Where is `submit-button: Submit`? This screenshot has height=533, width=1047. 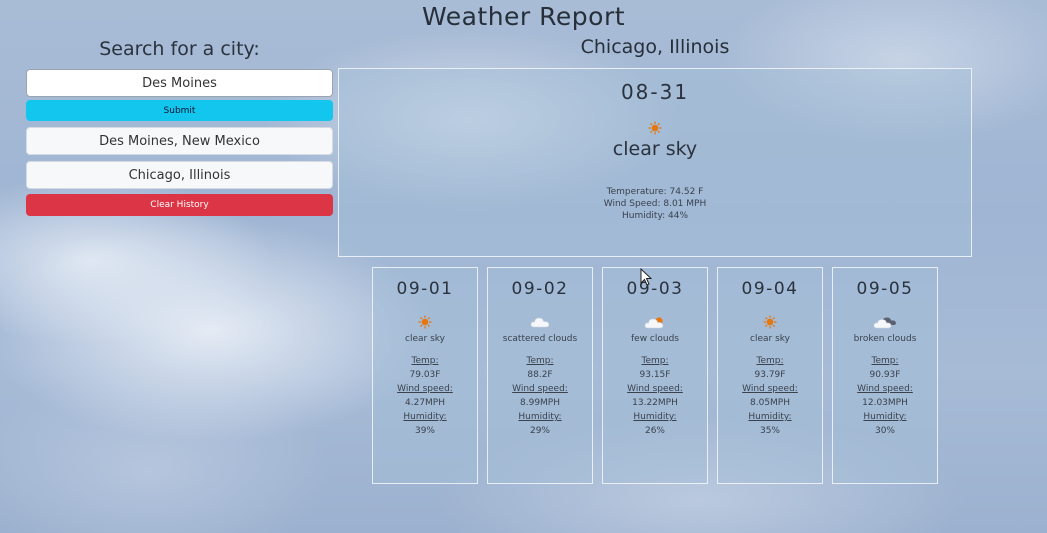
submit-button: Submit is located at coordinates (179, 110).